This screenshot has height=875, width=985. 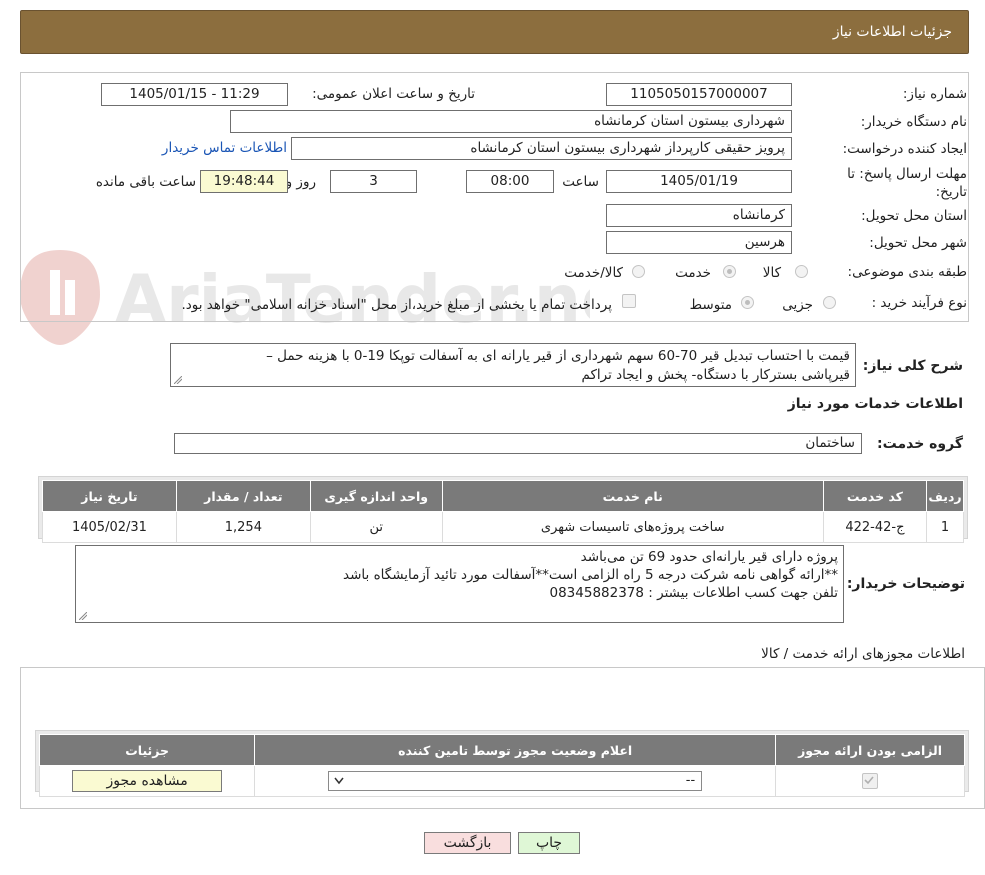 I want to click on cell-row: 1, so click(x=945, y=527).